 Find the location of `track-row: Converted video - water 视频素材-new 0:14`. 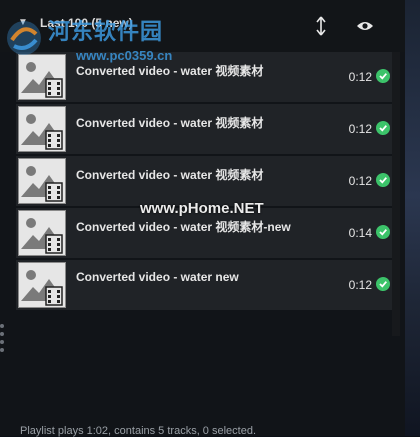

track-row: Converted video - water 视频素材-new 0:14 is located at coordinates (204, 233).